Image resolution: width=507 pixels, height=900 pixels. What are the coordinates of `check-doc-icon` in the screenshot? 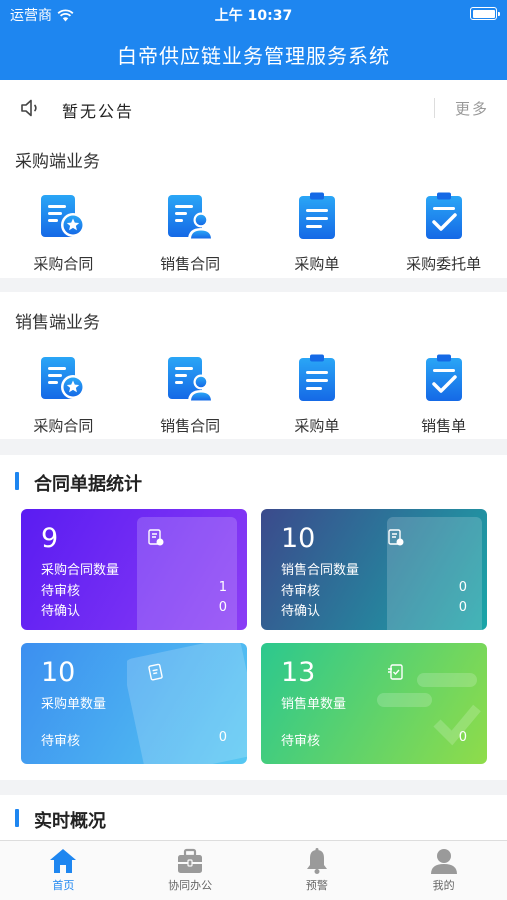 It's located at (395, 672).